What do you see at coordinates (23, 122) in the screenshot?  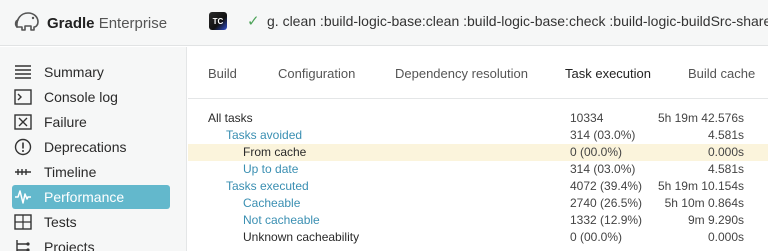 I see `failure-icon` at bounding box center [23, 122].